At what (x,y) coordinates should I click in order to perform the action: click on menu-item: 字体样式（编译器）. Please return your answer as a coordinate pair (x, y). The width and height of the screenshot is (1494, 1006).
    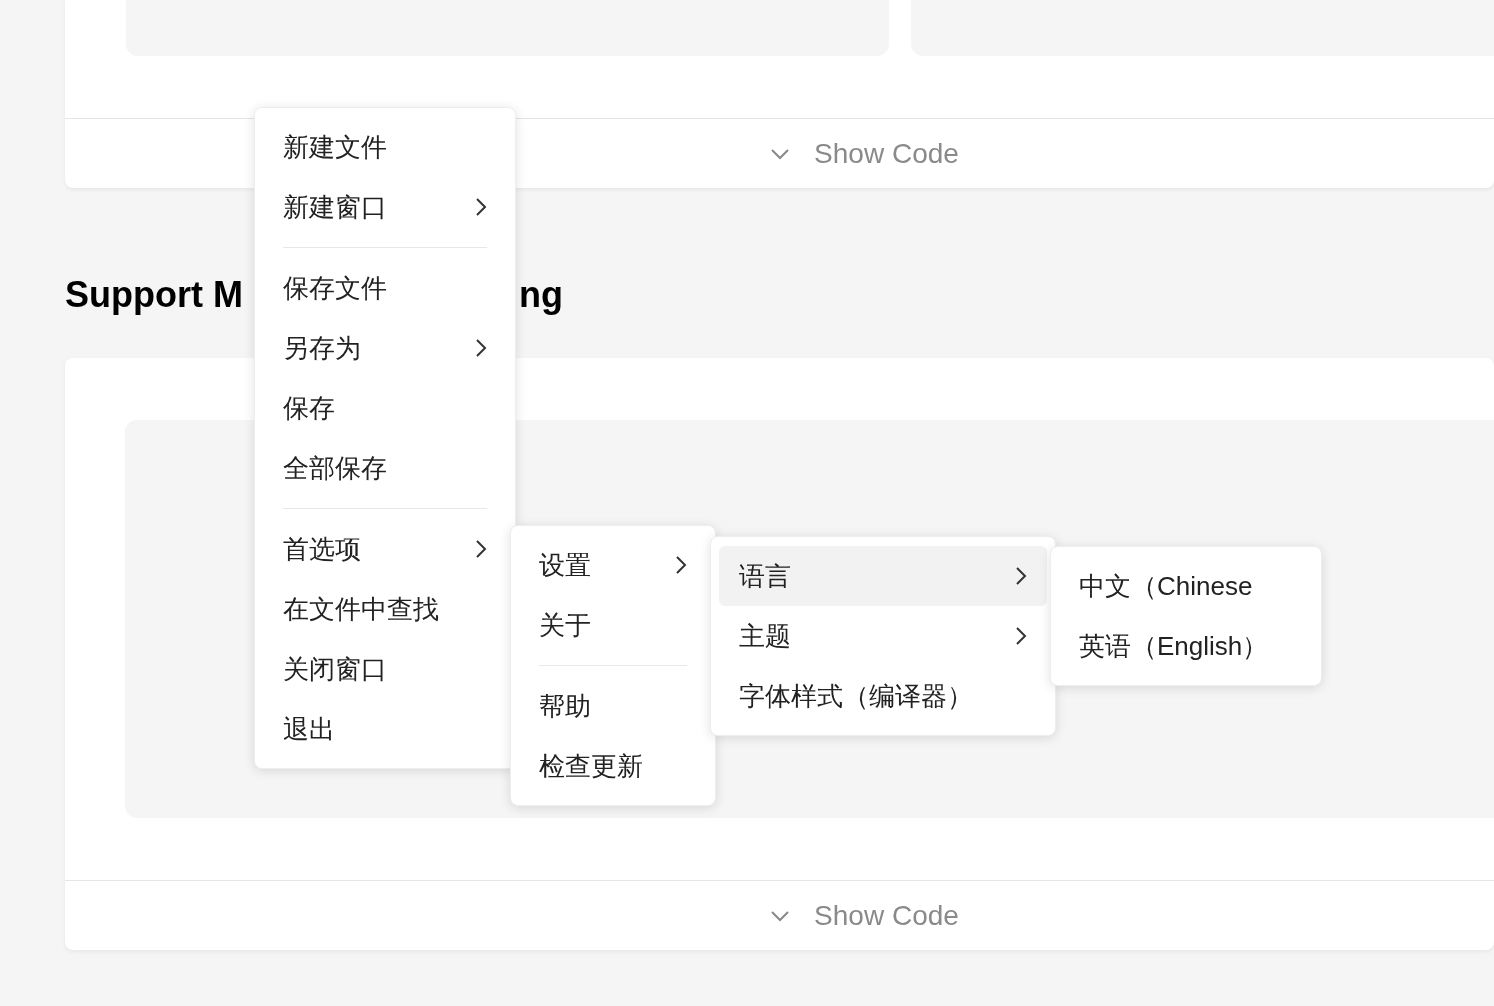
    Looking at the image, I should click on (883, 696).